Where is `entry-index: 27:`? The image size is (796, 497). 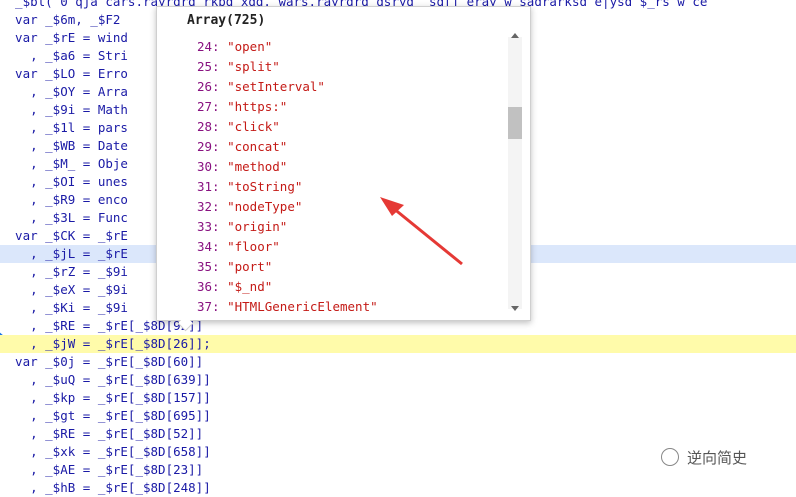 entry-index: 27: is located at coordinates (208, 106).